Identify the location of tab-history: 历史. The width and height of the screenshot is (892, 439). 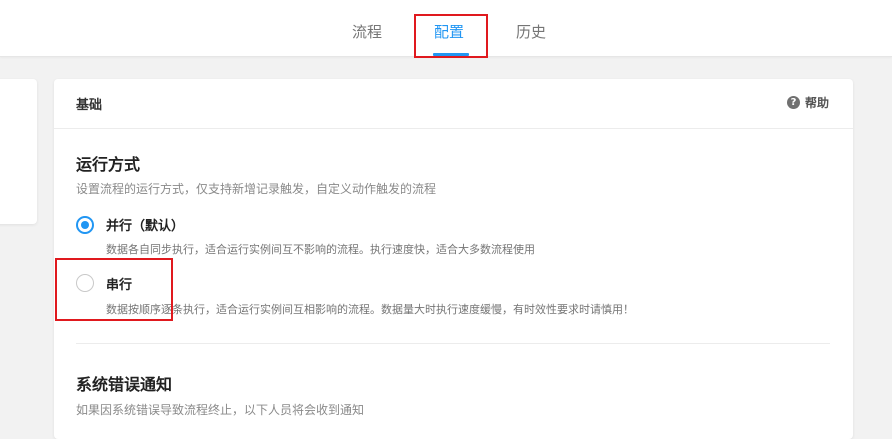
(531, 32).